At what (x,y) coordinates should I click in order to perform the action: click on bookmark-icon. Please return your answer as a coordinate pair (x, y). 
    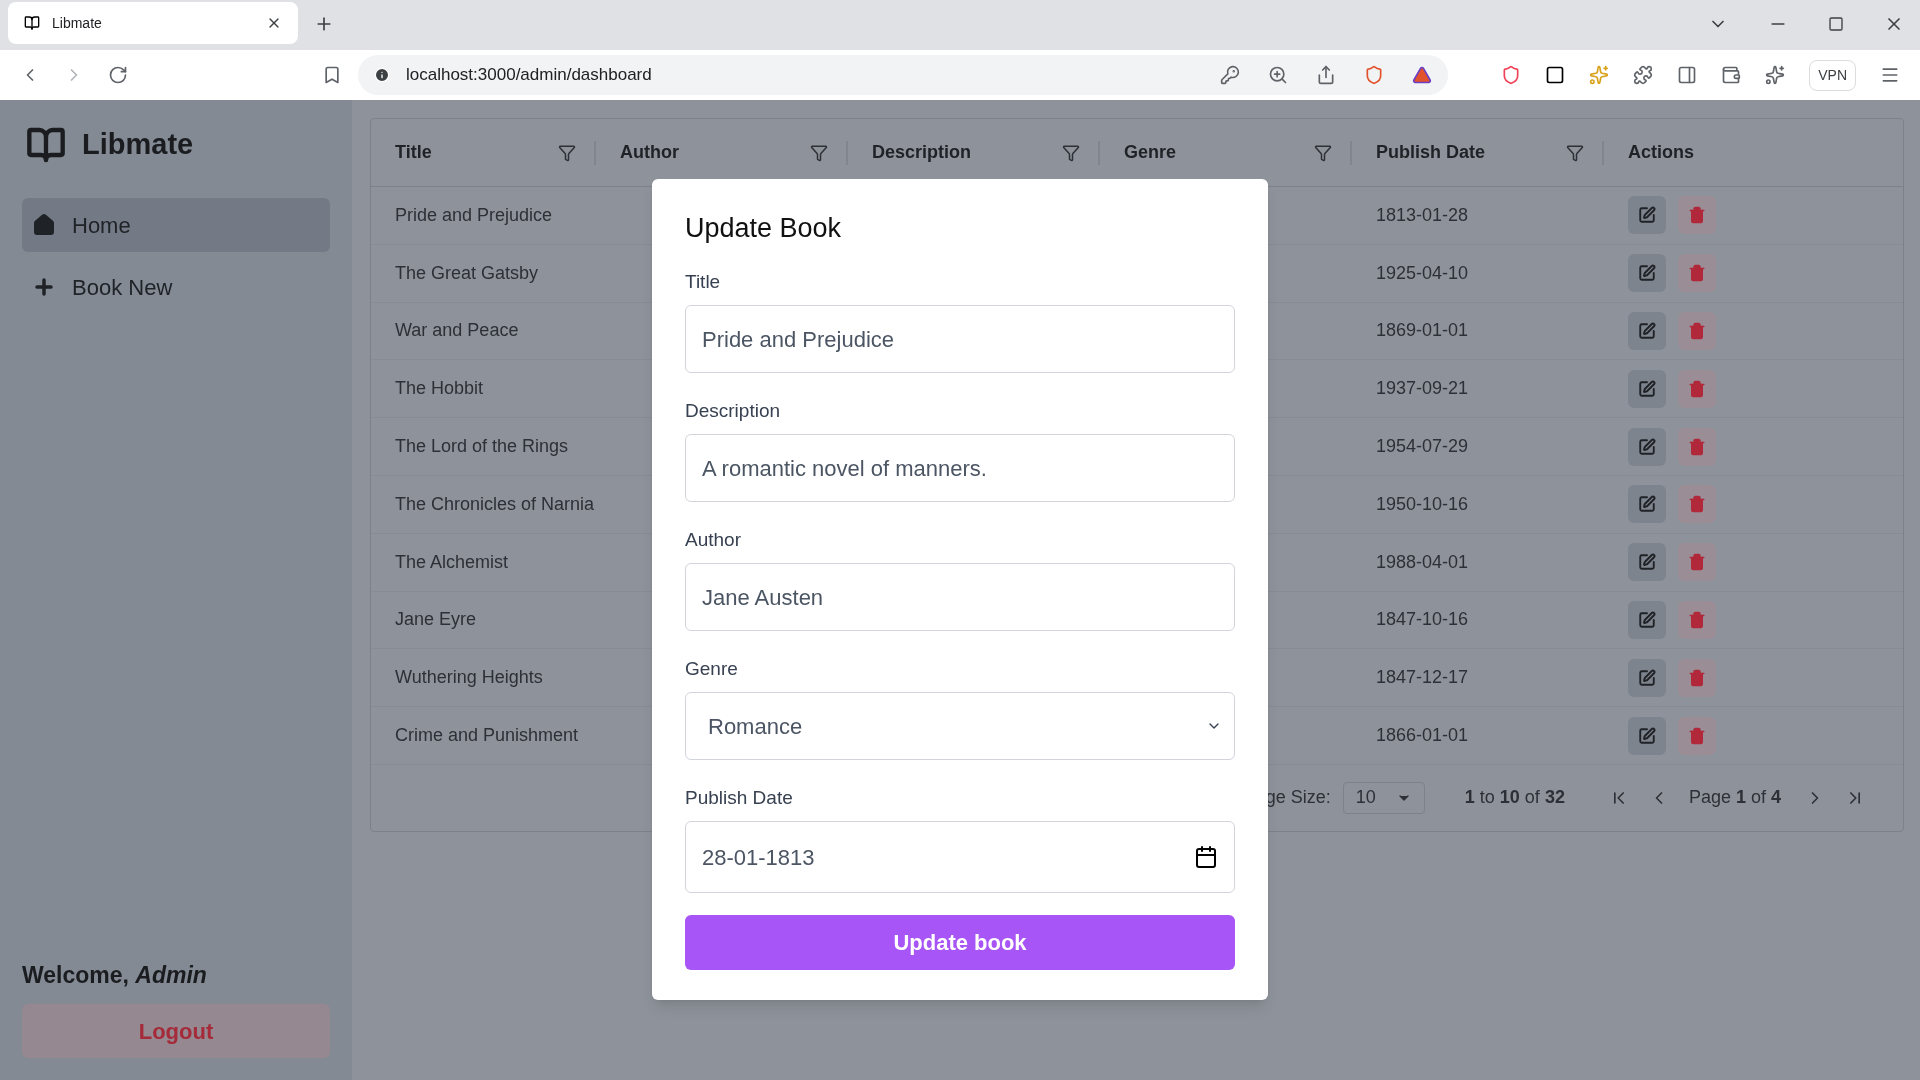
    Looking at the image, I should click on (332, 75).